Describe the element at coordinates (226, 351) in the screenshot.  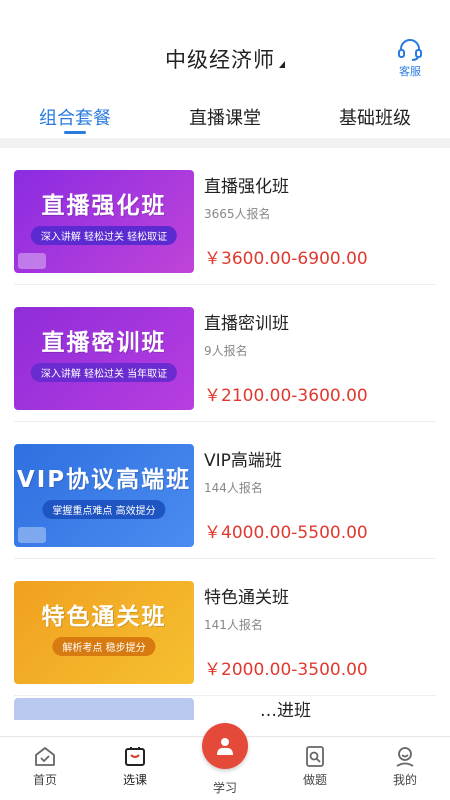
I see `enrollment-count: 9人报名` at that location.